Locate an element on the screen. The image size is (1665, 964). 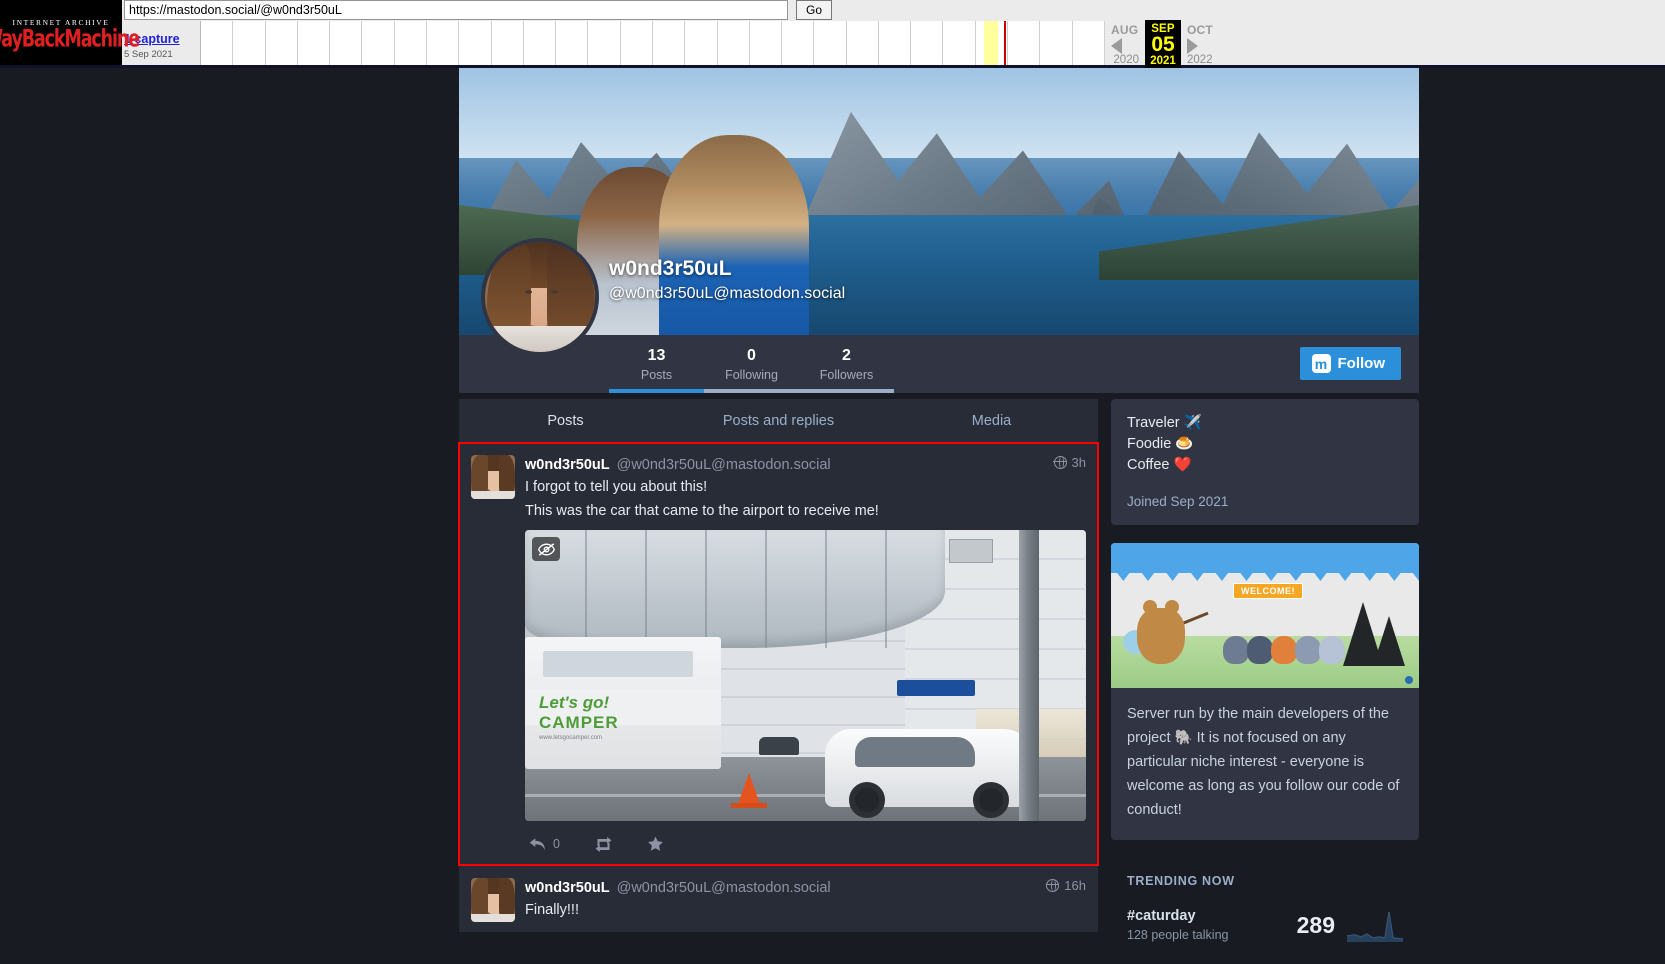
triangle-left-icon is located at coordinates (1116, 45).